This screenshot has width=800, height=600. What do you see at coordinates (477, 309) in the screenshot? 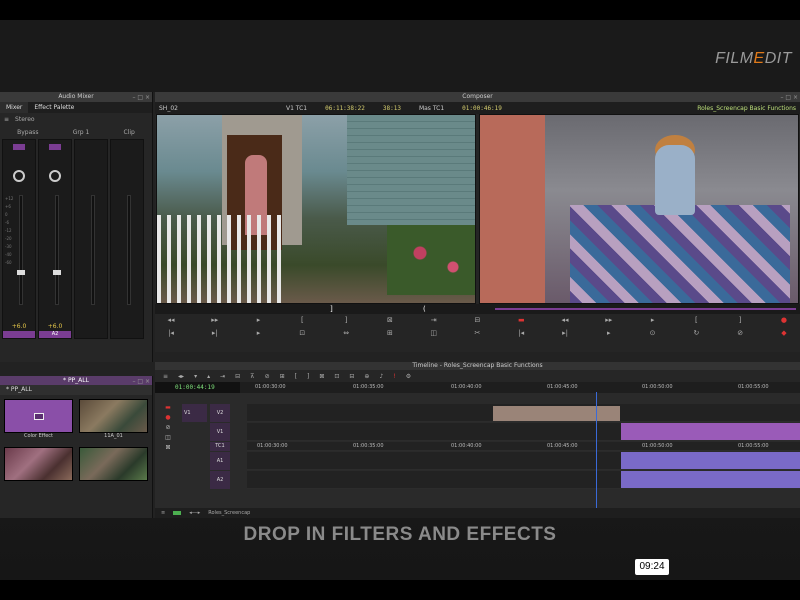
I see `position-bar: ] (` at bounding box center [477, 309].